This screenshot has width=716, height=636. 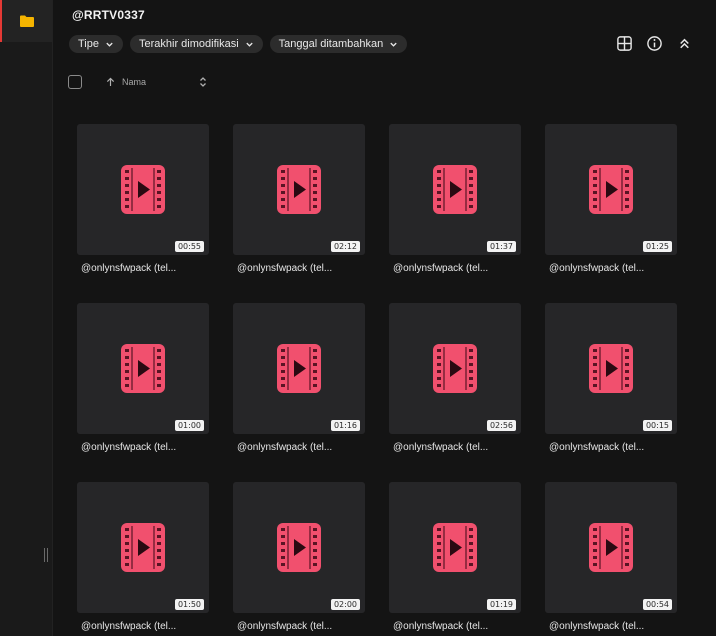 I want to click on video-thumbnail: 02:12, so click(x=299, y=189).